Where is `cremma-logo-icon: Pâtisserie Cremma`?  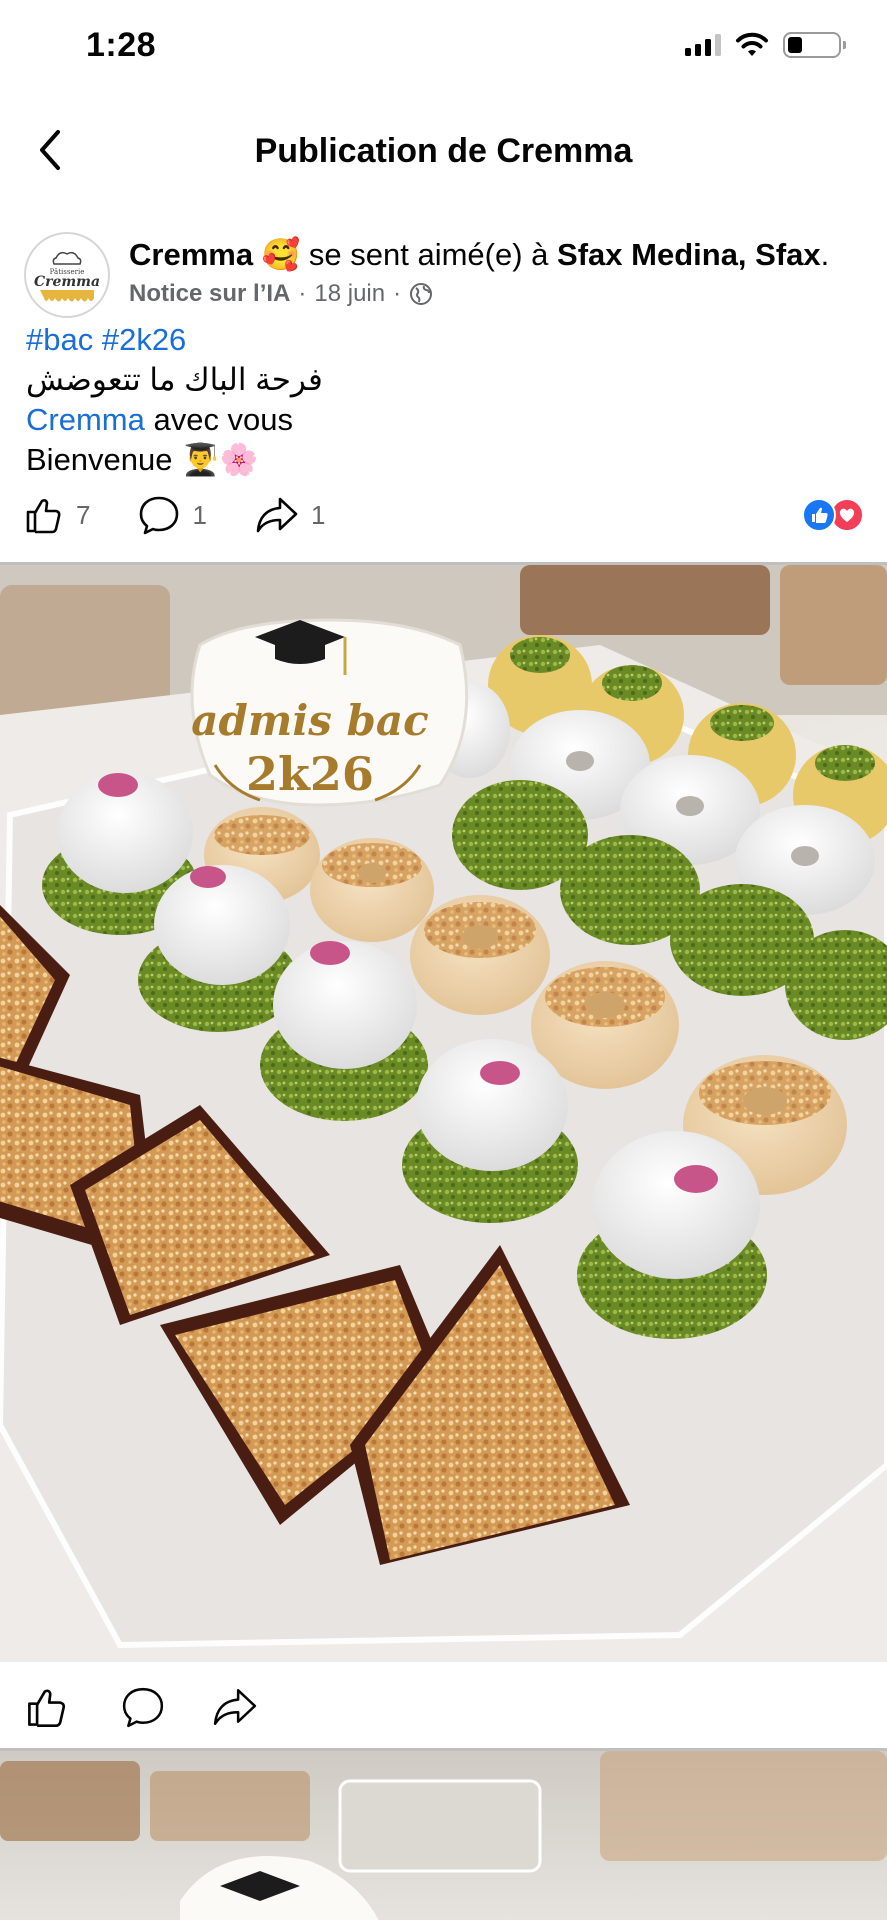
cremma-logo-icon: Pâtisserie Cremma is located at coordinates (67, 275).